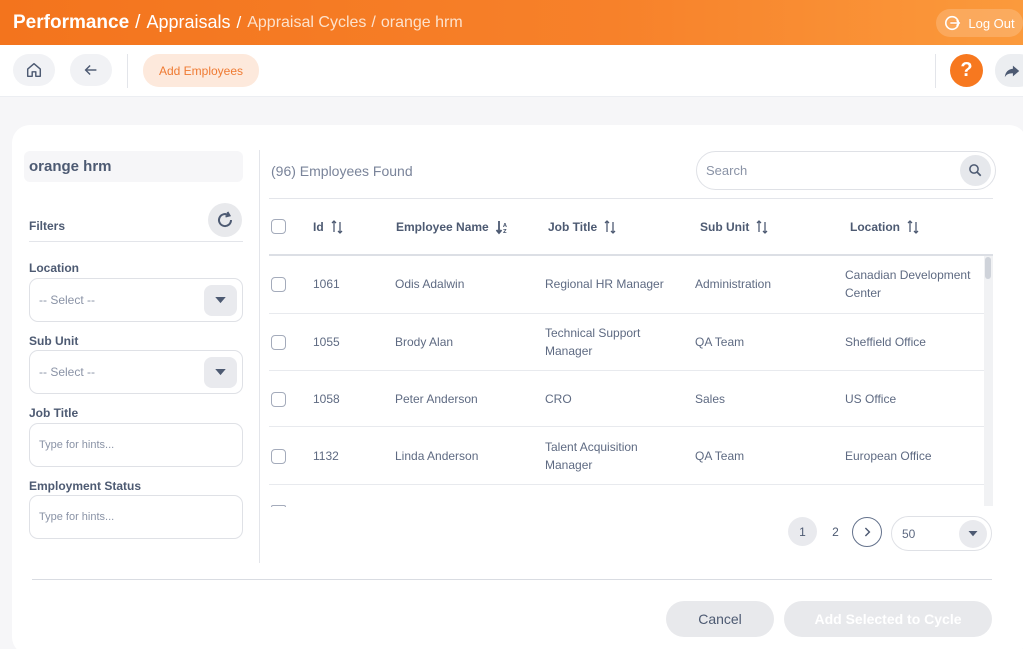 This screenshot has height=649, width=1023. Describe the element at coordinates (573, 227) in the screenshot. I see `column-header-label: Job Title` at that location.